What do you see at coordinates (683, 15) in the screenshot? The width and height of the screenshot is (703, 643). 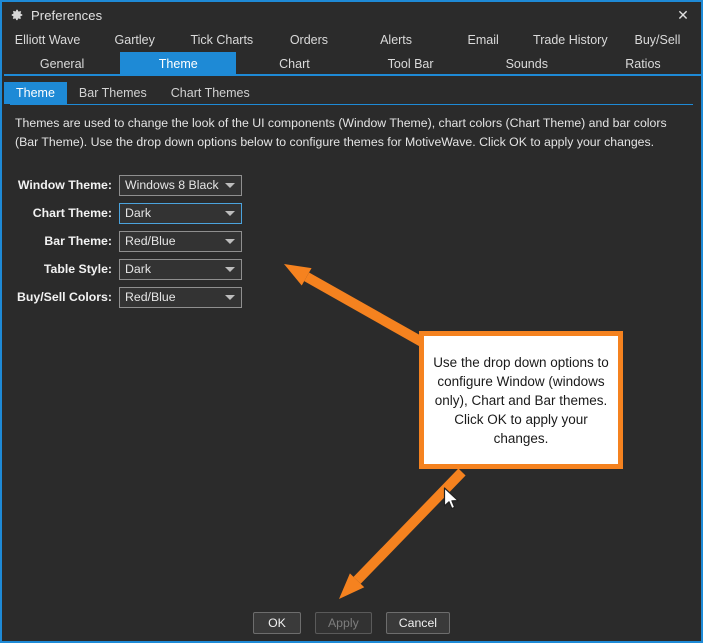 I see `close-icon: ✕` at bounding box center [683, 15].